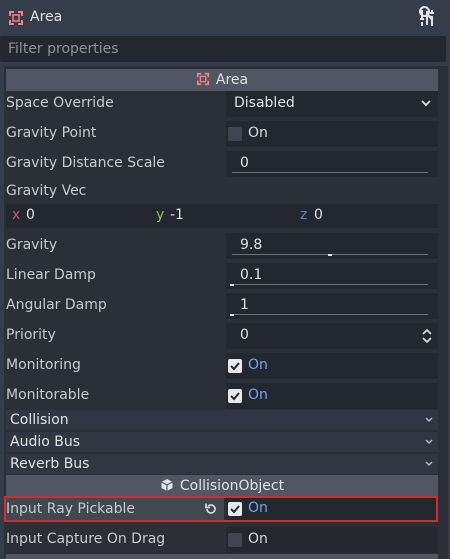  I want to click on input-capture-on-drag-checkbox, so click(235, 540).